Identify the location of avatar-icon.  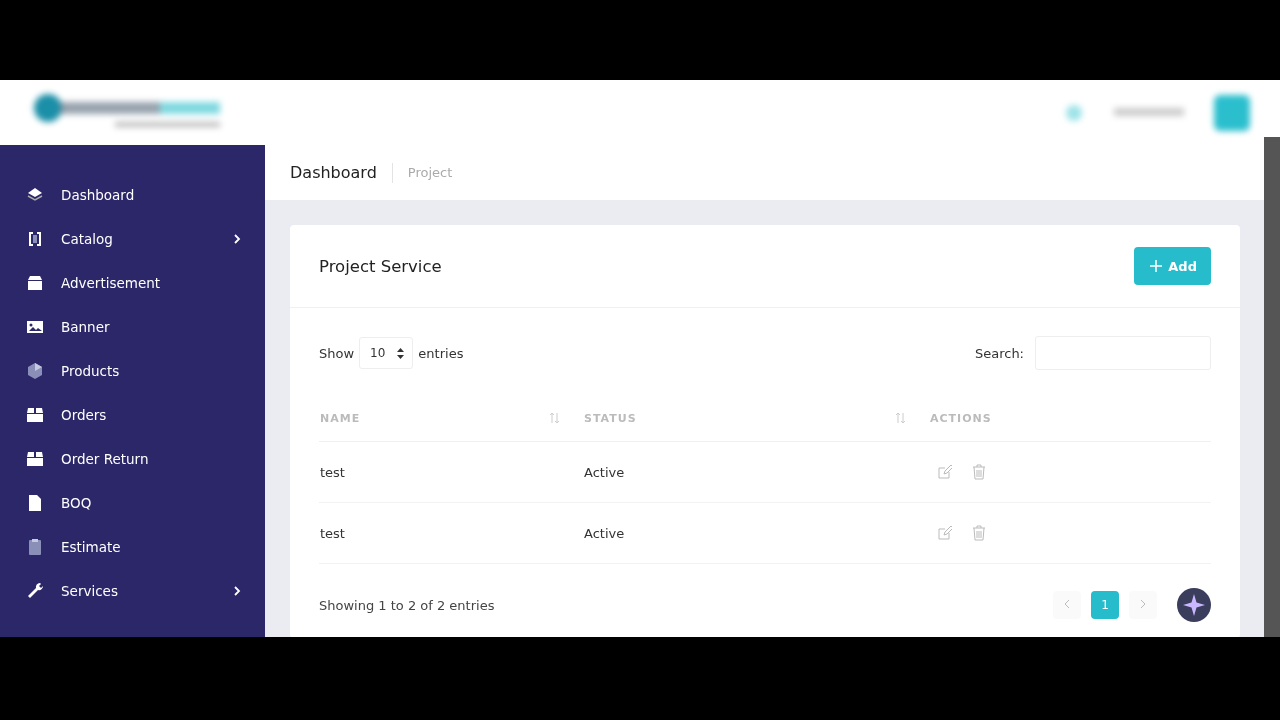
(1232, 112).